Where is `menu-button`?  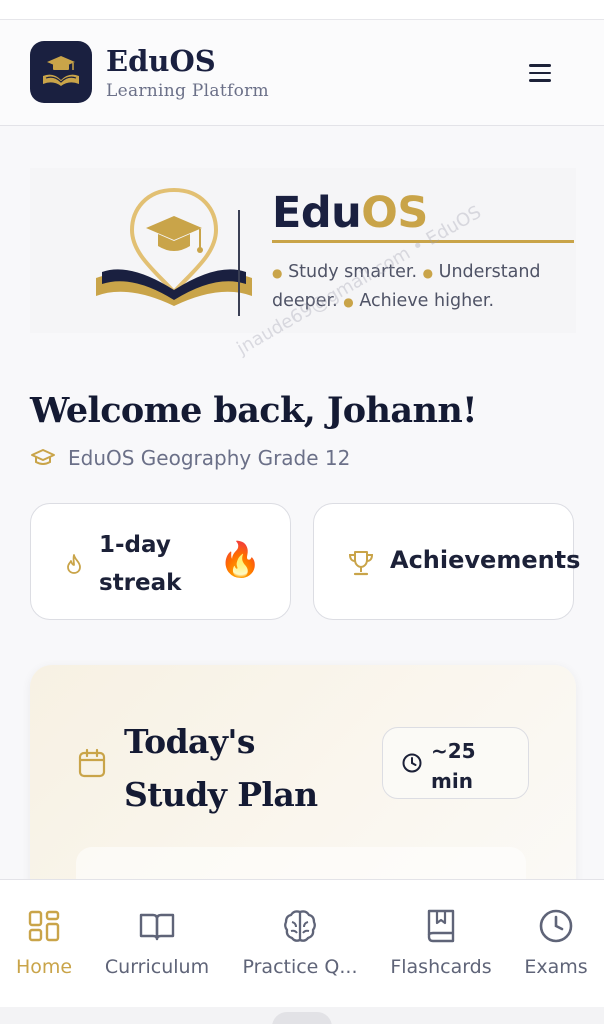
menu-button is located at coordinates (540, 73).